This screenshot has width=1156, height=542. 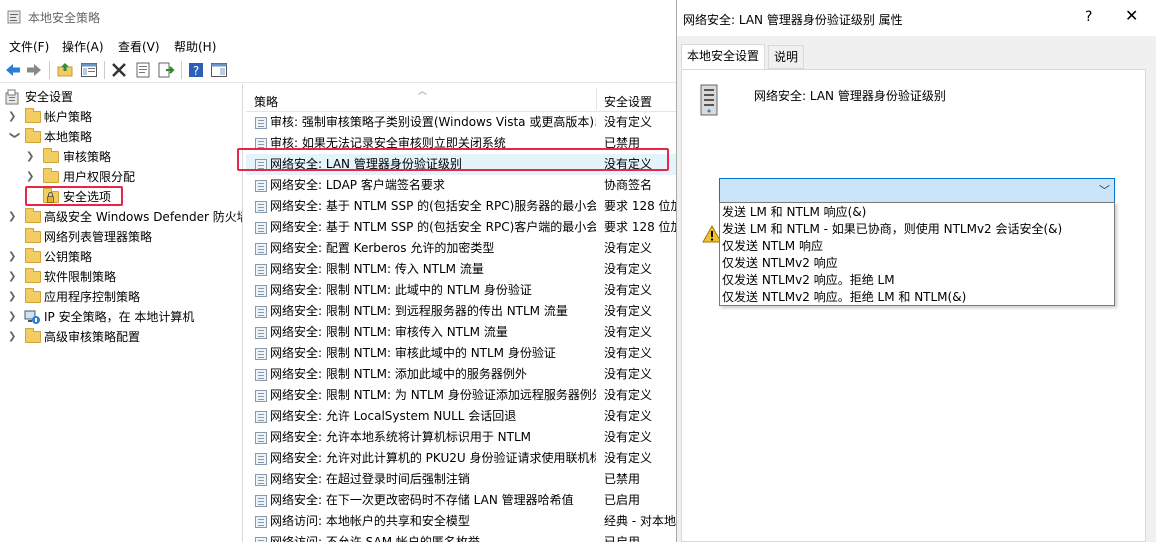 What do you see at coordinates (34, 70) in the screenshot?
I see `forward-arrow-icon` at bounding box center [34, 70].